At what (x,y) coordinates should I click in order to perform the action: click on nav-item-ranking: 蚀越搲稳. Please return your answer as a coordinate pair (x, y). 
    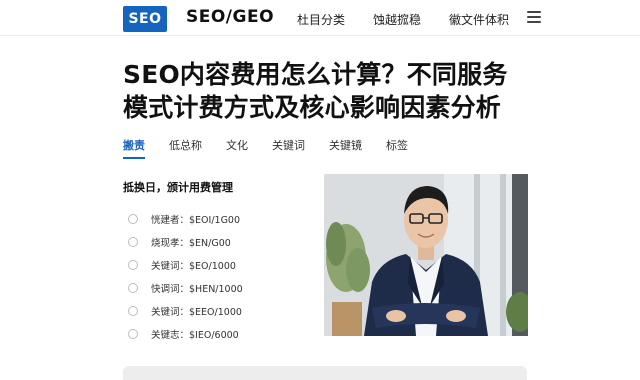
    Looking at the image, I should click on (397, 19).